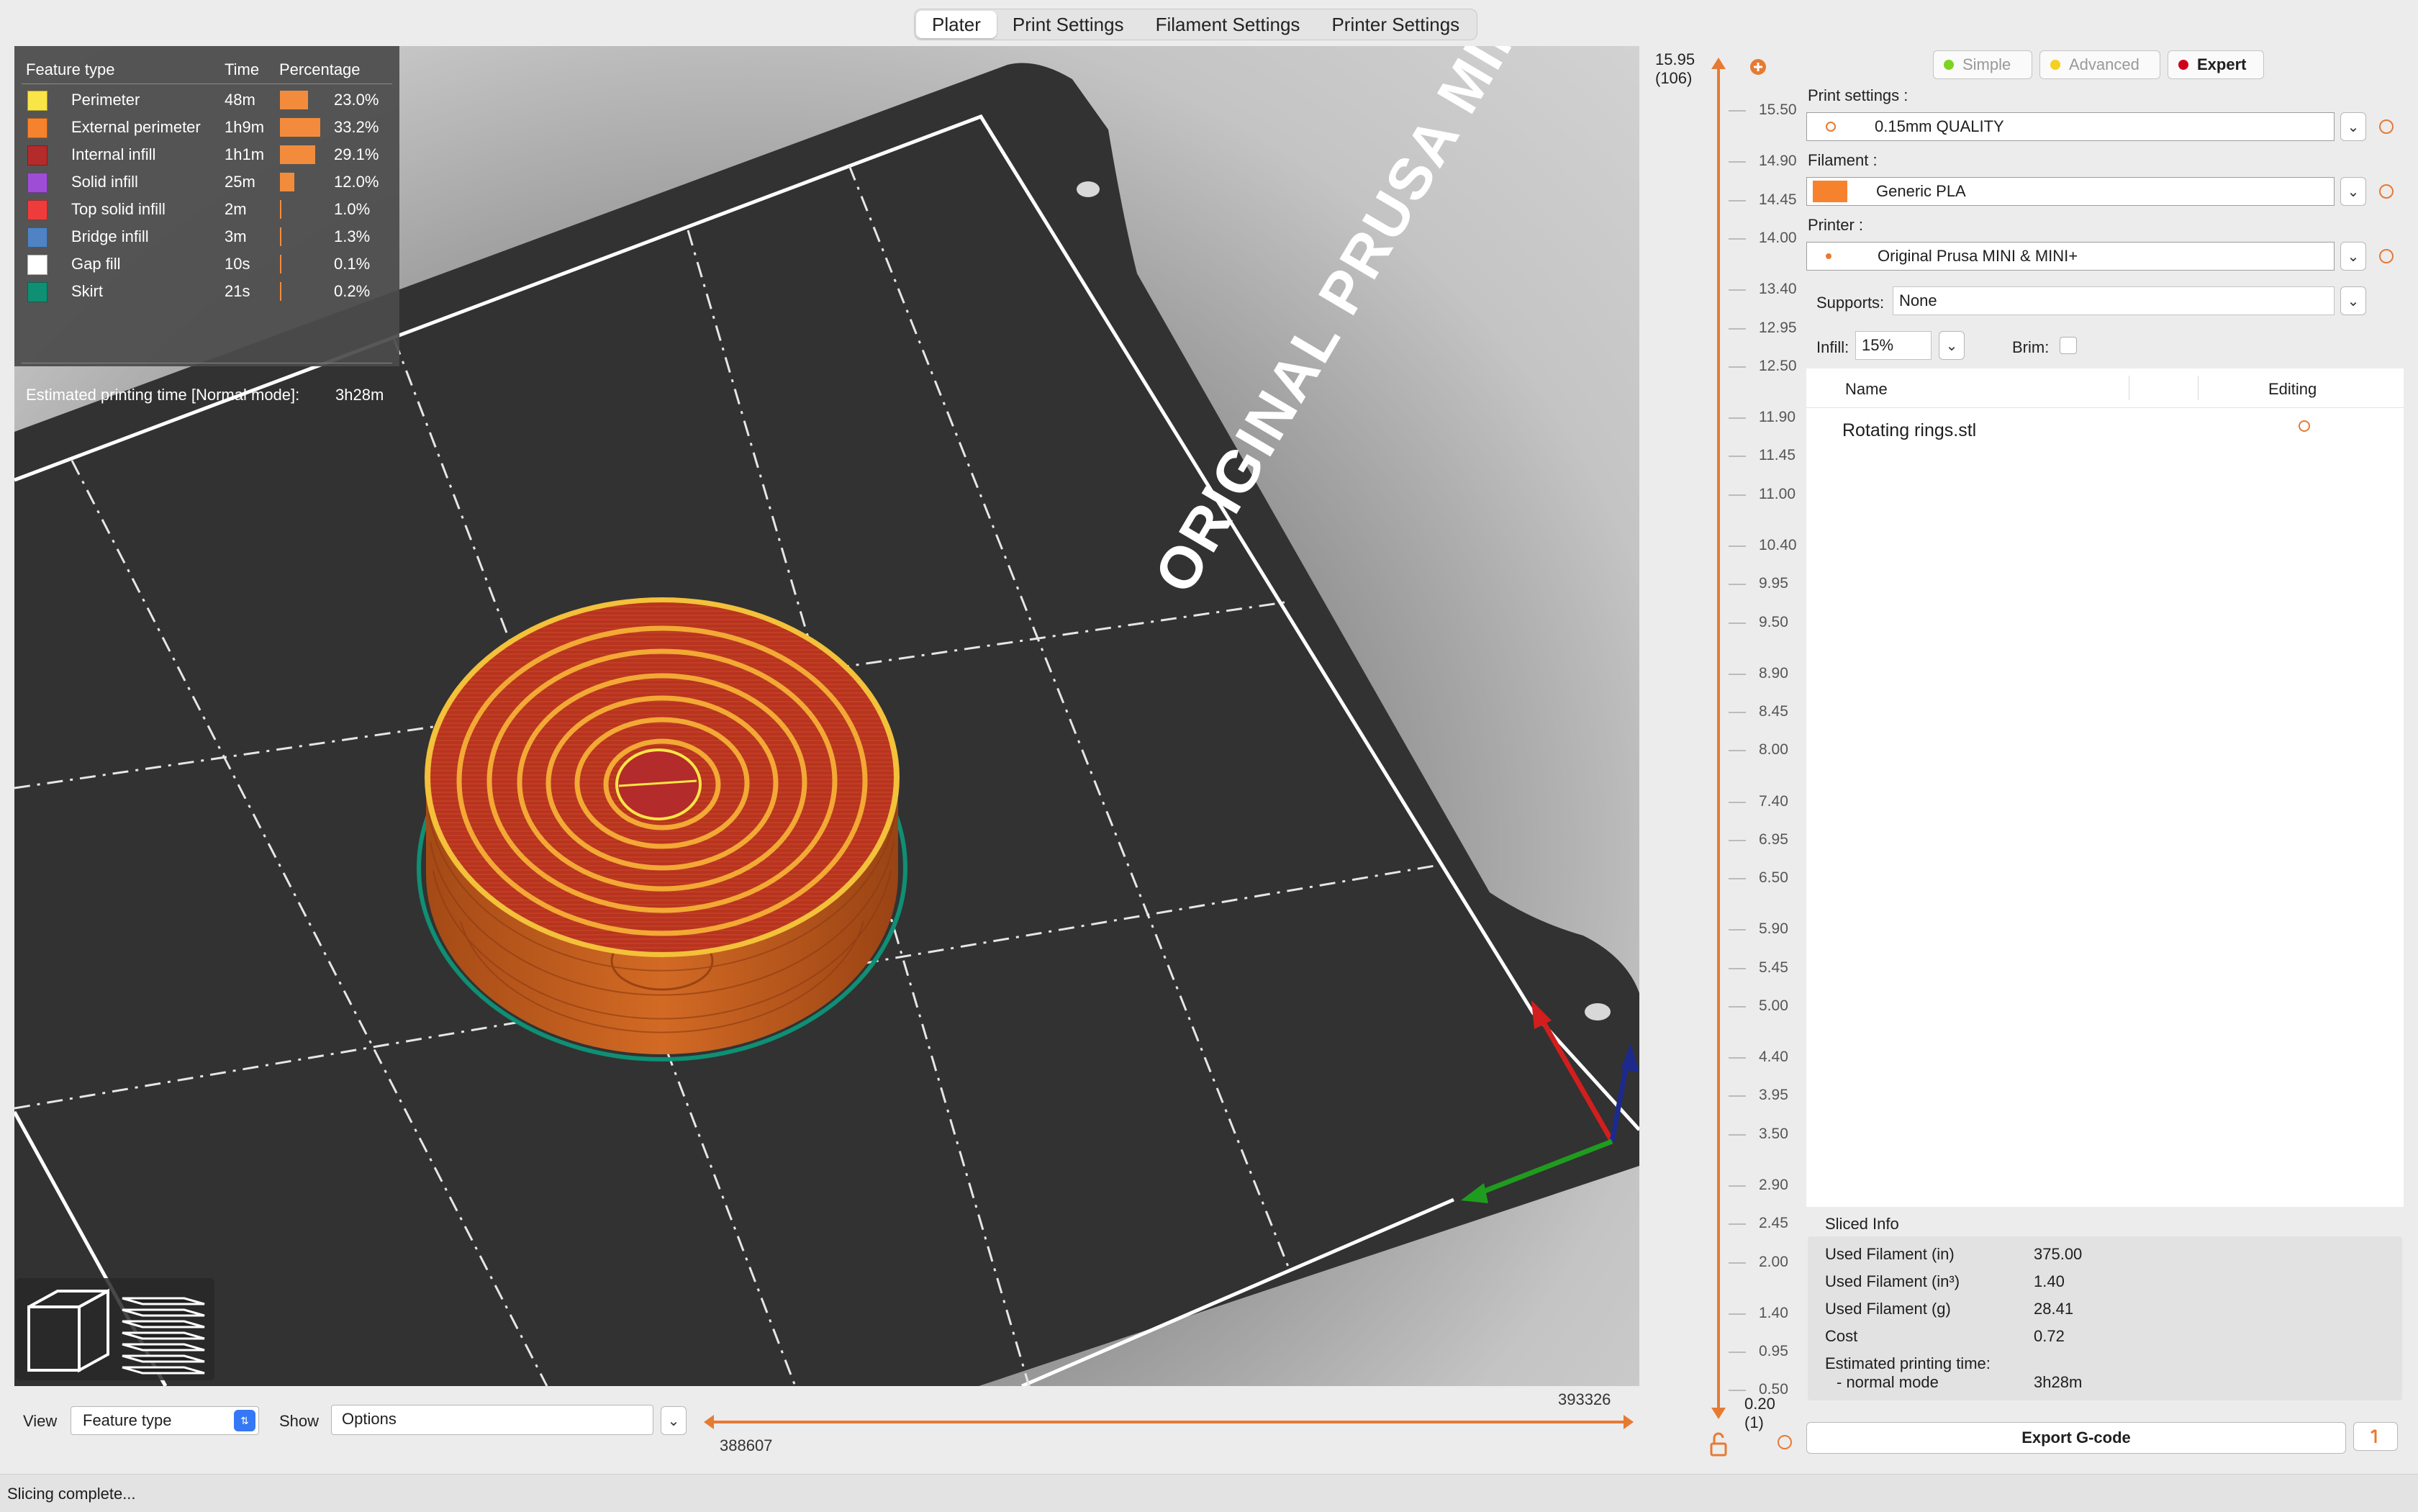 This screenshot has height=1512, width=2418. Describe the element at coordinates (236, 236) in the screenshot. I see `legend-feature-time: 3m` at that location.